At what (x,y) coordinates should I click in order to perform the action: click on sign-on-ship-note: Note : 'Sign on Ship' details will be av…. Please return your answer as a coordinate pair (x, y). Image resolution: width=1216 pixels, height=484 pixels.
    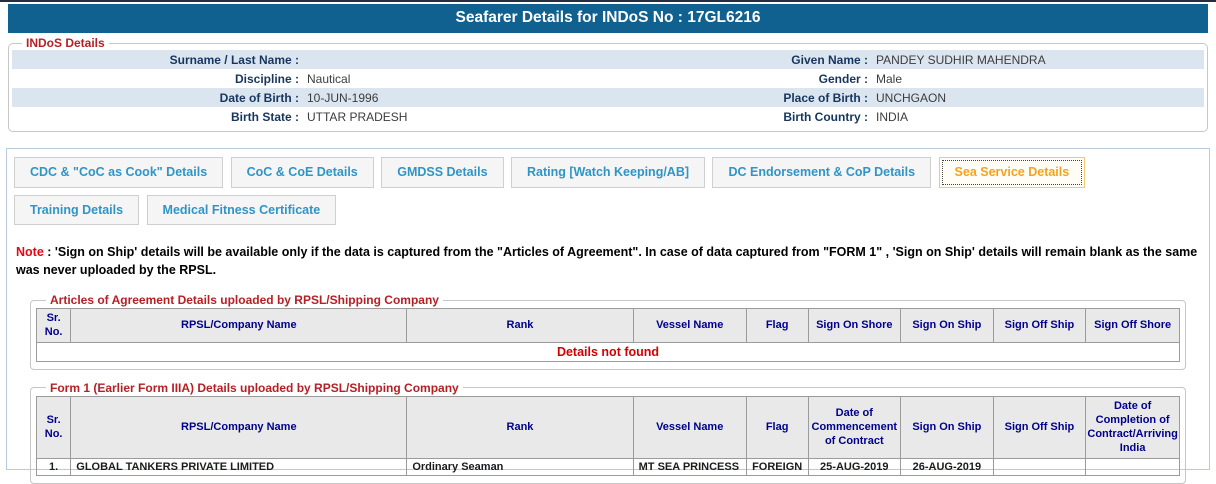
    Looking at the image, I should click on (608, 261).